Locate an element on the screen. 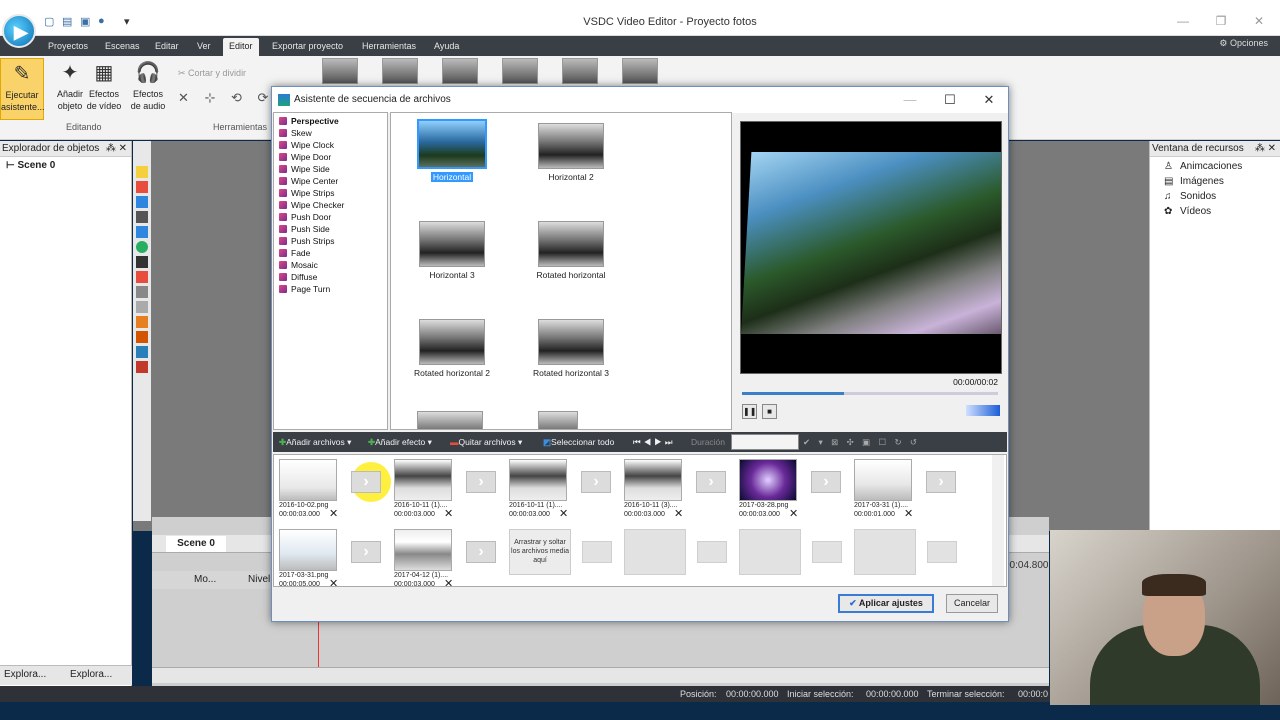 The width and height of the screenshot is (1280, 720). new-icon: ▢ is located at coordinates (50, 21).